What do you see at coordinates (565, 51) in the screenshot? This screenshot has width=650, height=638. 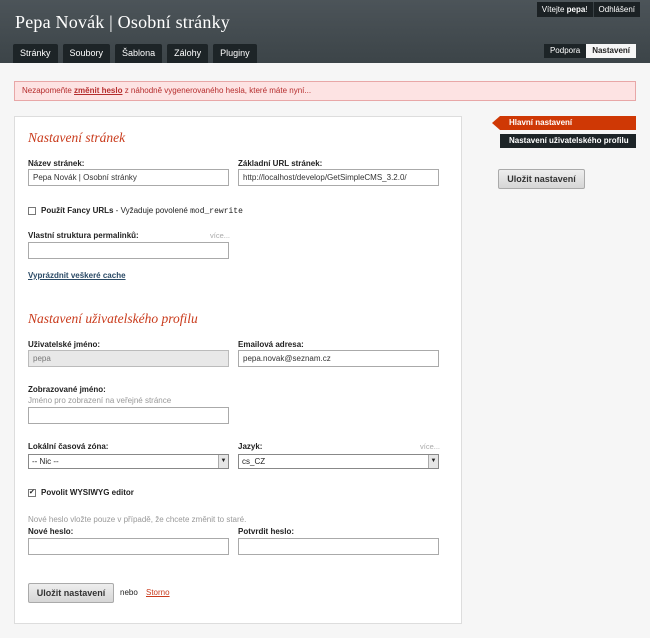 I see `tab-support: Podpora` at bounding box center [565, 51].